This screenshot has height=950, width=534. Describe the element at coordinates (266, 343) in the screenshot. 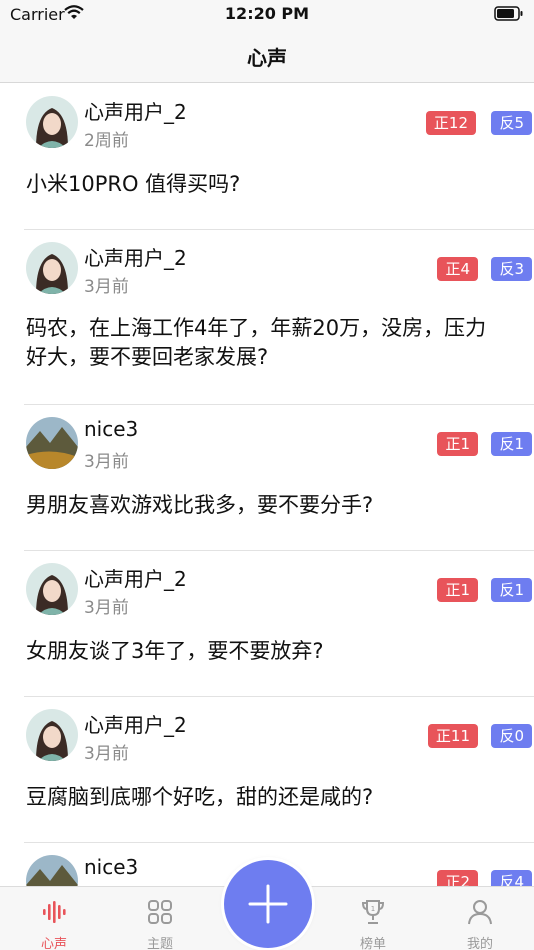

I see `post-question: 码农，在上海工作4年了，年薪20万，没房，压力好大，要不要回老家发展?` at that location.